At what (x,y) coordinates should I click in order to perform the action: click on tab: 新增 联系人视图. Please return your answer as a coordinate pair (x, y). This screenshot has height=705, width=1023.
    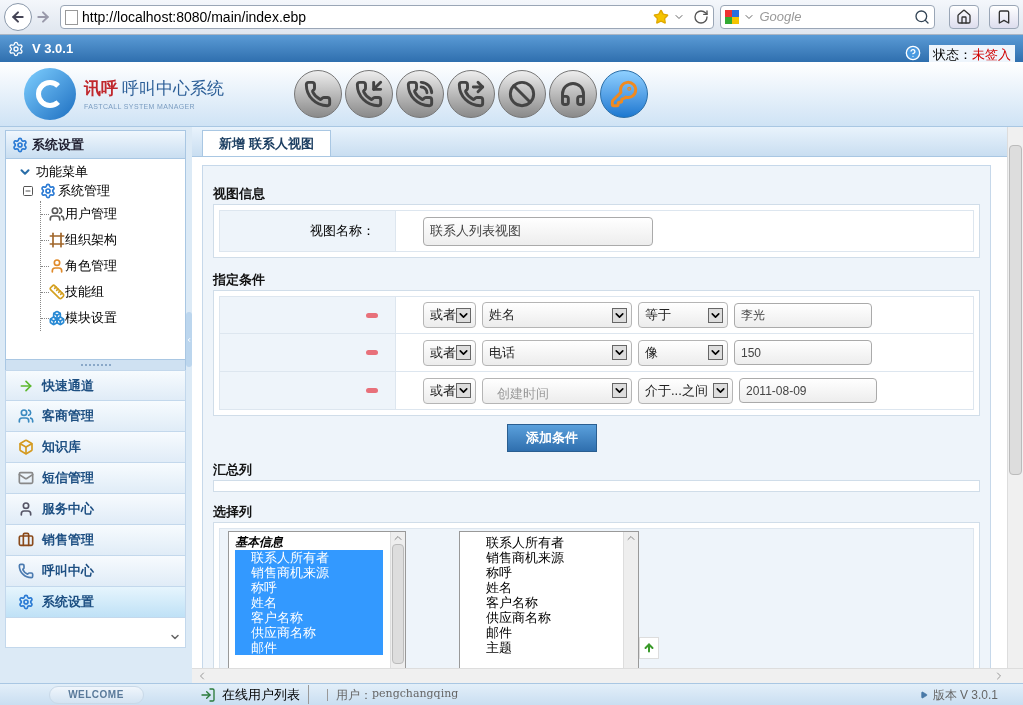
    Looking at the image, I should click on (266, 143).